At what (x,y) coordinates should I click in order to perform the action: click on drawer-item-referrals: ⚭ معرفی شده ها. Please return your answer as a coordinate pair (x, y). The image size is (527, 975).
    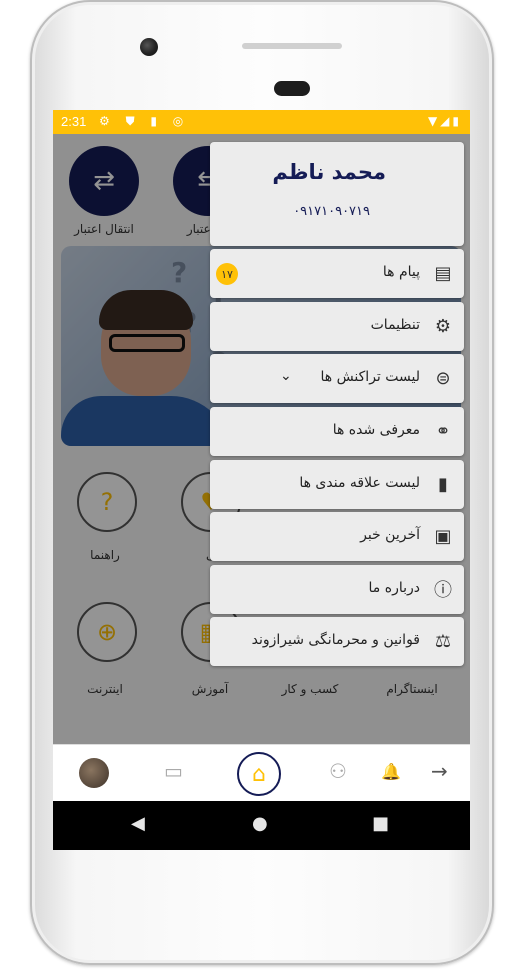
    Looking at the image, I should click on (337, 431).